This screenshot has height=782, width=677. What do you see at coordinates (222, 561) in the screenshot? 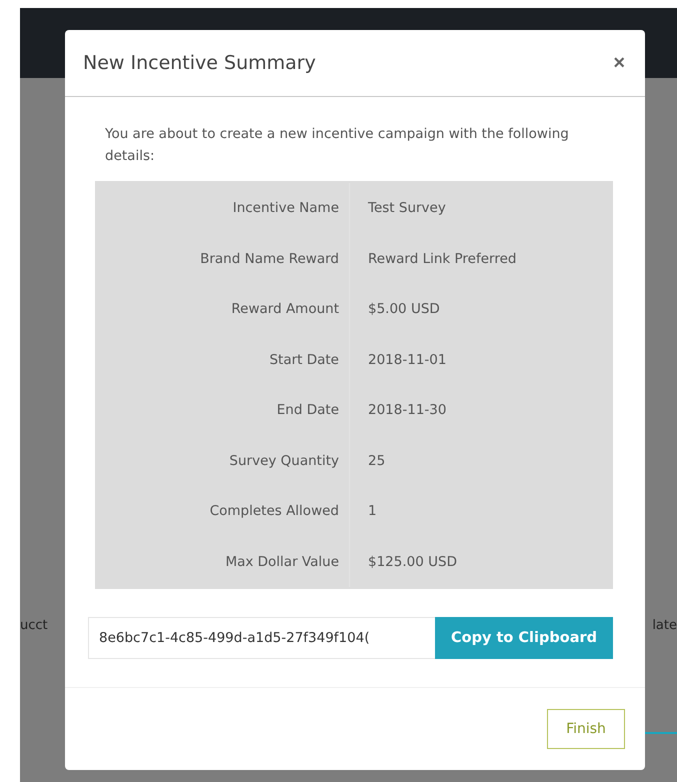
I see `detail-label: Max Dollar Value` at bounding box center [222, 561].